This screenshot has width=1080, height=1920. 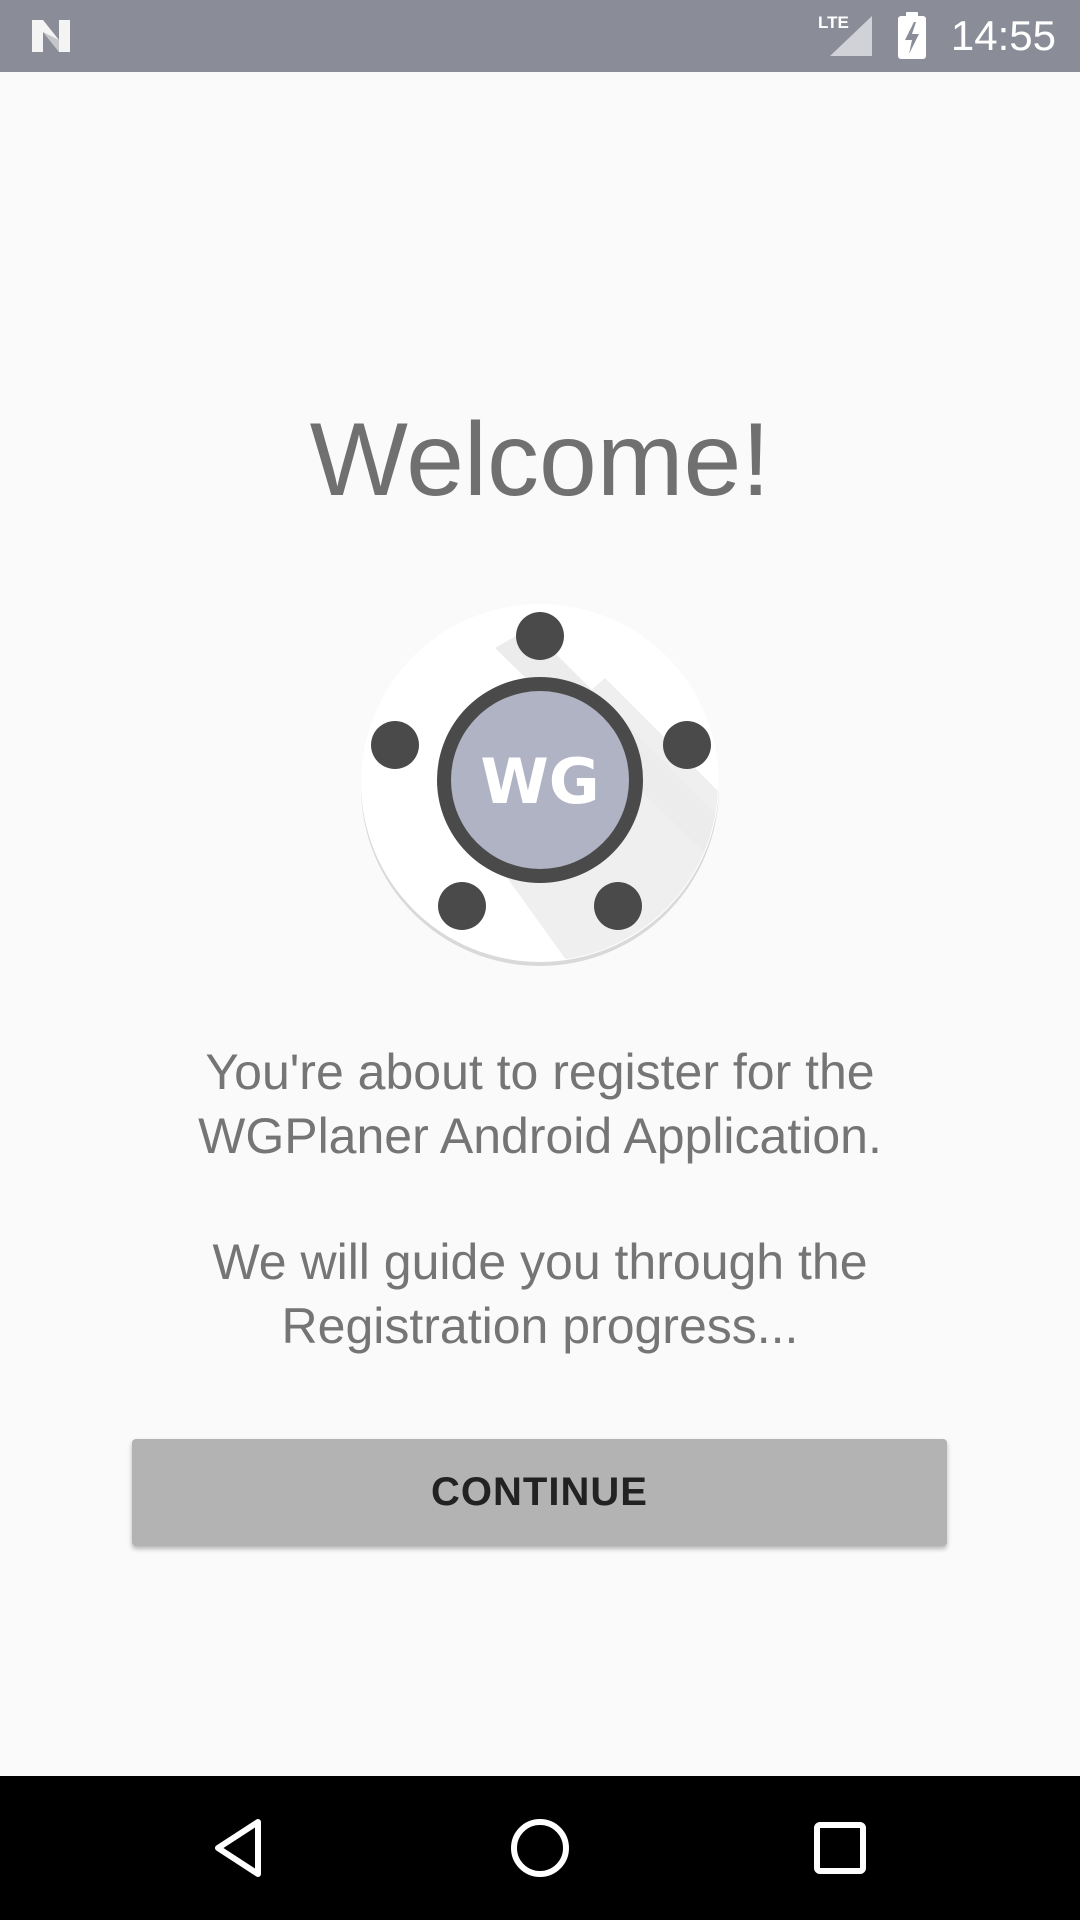 I want to click on navigation-bar, so click(x=540, y=1848).